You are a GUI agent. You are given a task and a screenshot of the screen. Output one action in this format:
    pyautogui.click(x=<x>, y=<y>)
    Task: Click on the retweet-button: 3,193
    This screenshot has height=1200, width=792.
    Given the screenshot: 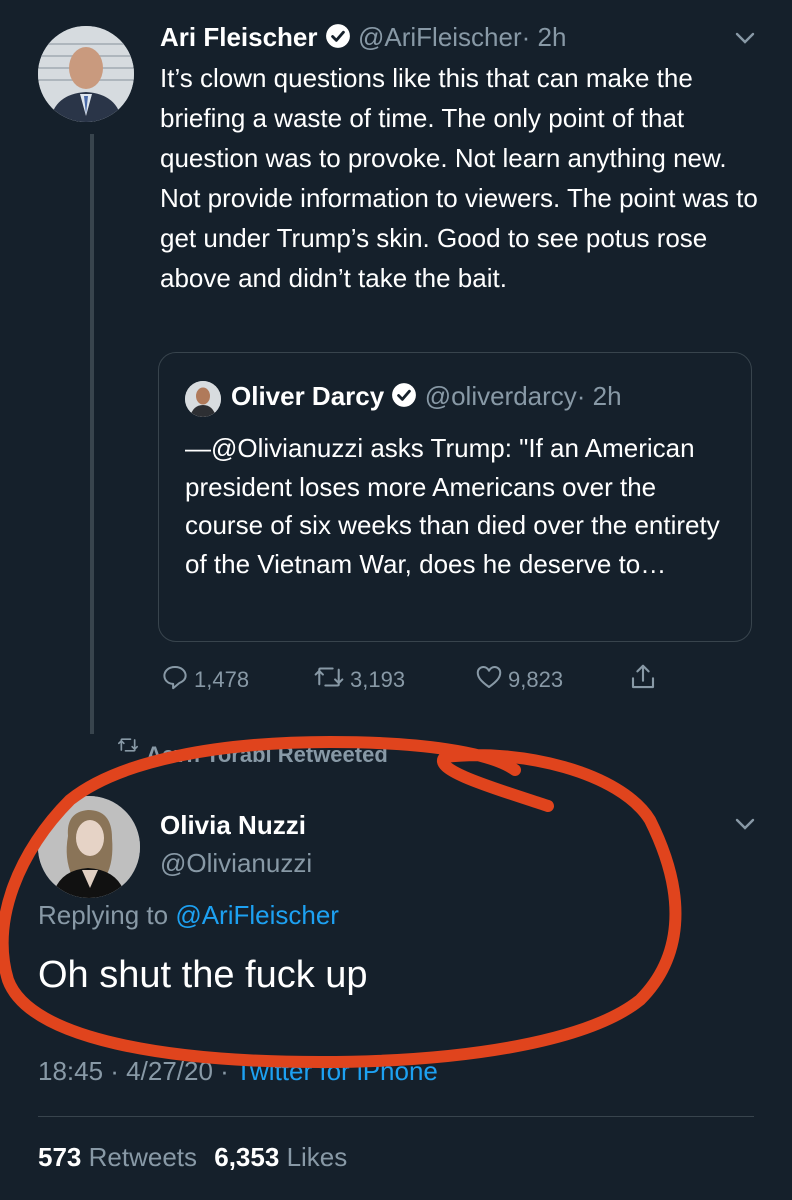 What is the action you would take?
    pyautogui.click(x=358, y=680)
    